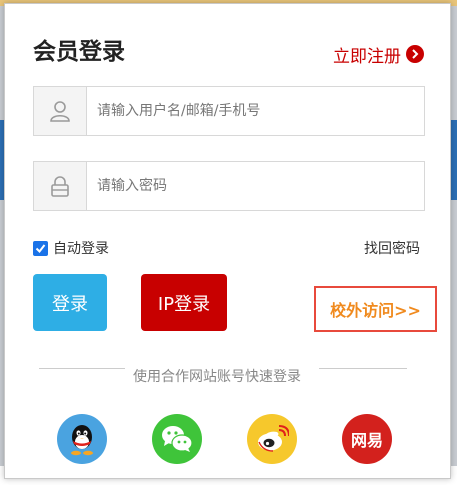 The image size is (457, 485). Describe the element at coordinates (217, 377) in the screenshot. I see `partner-login-text: 使用合作网站账号快速登录` at that location.